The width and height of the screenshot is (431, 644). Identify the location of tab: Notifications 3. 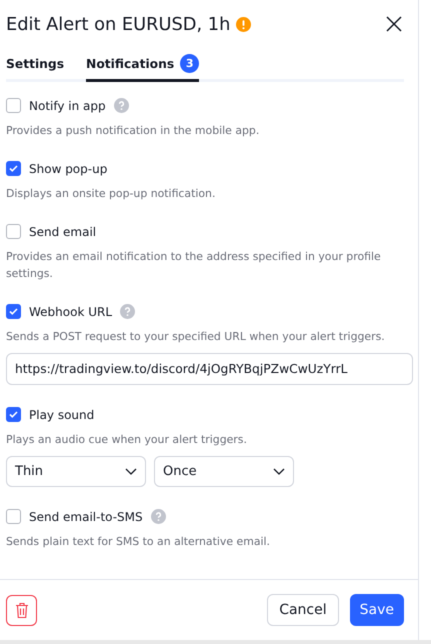
(143, 68).